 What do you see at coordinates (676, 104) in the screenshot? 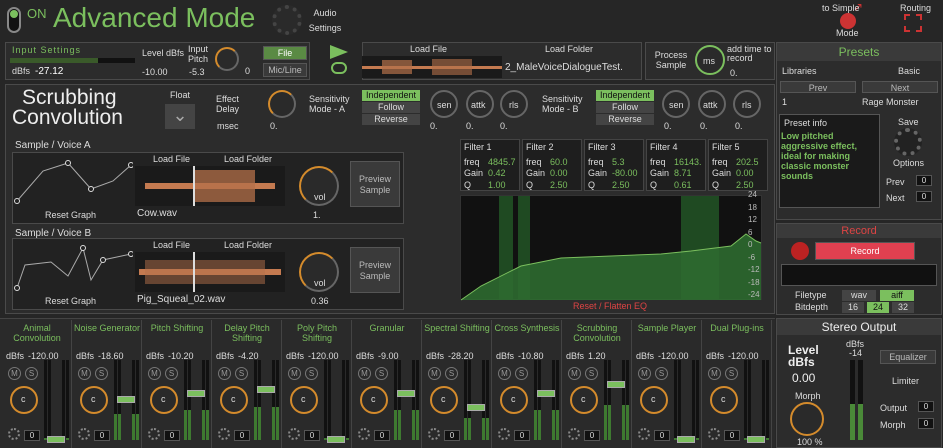
I see `sen-b-knob: sen` at bounding box center [676, 104].